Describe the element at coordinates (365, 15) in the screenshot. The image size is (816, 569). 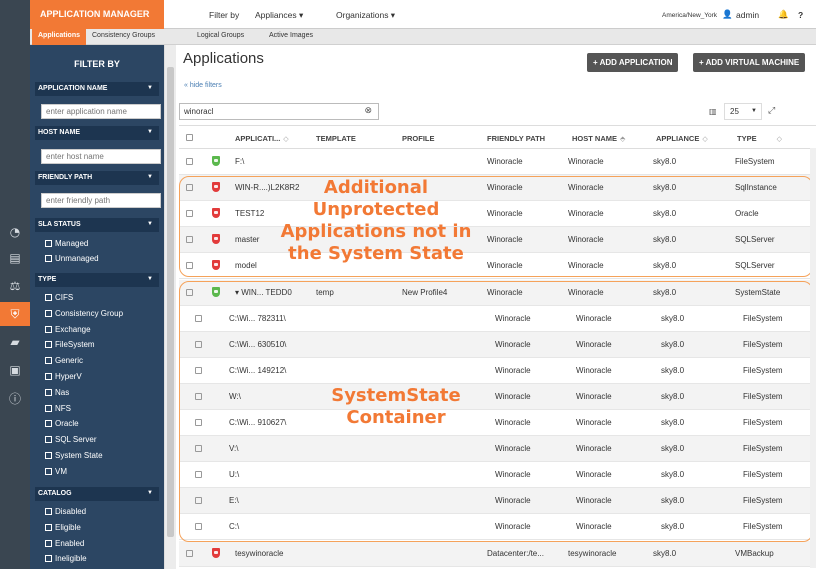
I see `organizations-dropdown: Organizations ▾` at that location.